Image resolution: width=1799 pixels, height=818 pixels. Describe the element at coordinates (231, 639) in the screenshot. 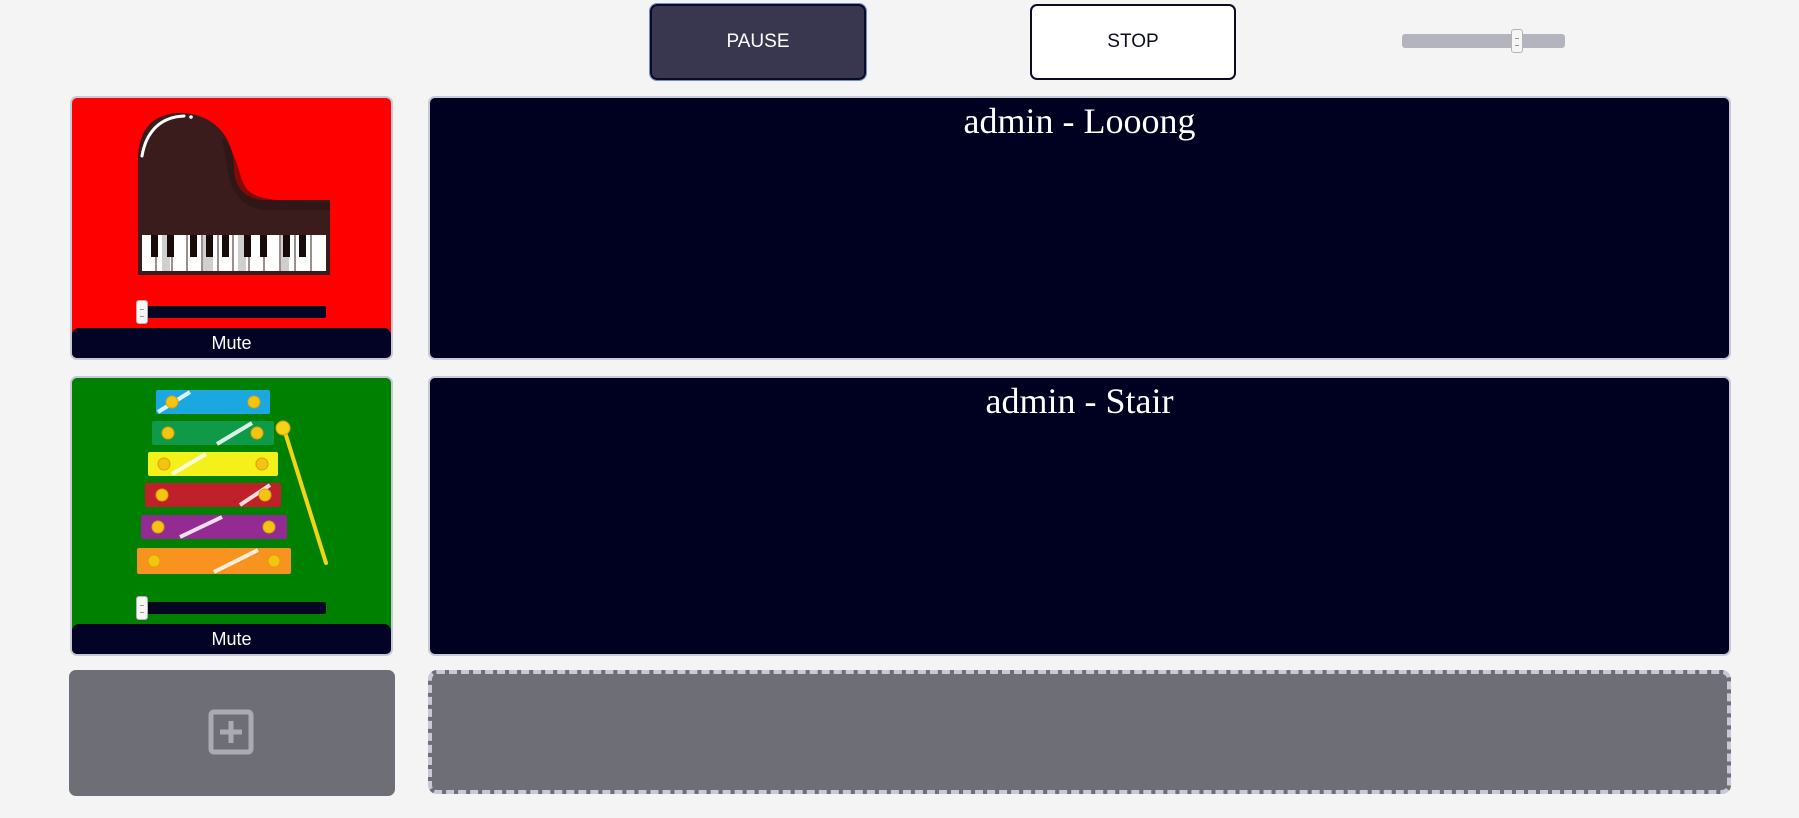

I see `xylophone-mute-button: Mute` at that location.